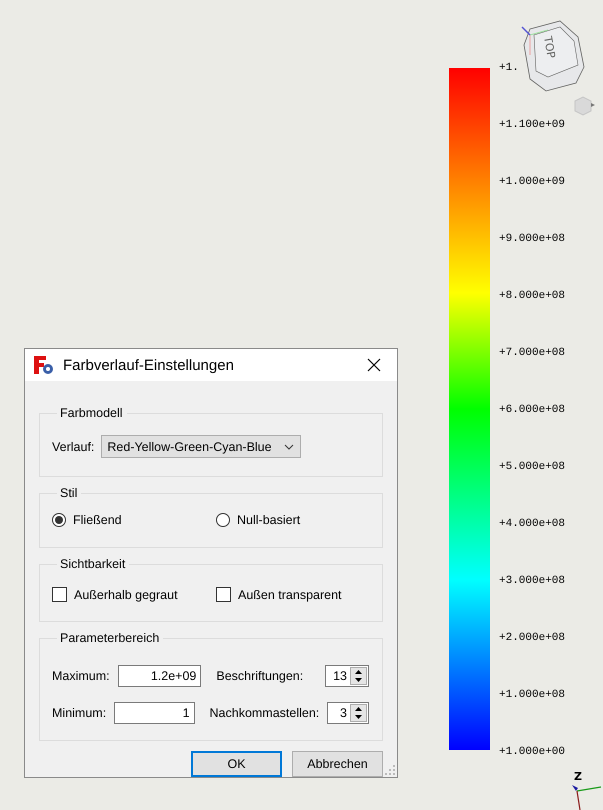 The width and height of the screenshot is (603, 810). Describe the element at coordinates (532, 410) in the screenshot. I see `scale-label: +6.000e+08` at that location.